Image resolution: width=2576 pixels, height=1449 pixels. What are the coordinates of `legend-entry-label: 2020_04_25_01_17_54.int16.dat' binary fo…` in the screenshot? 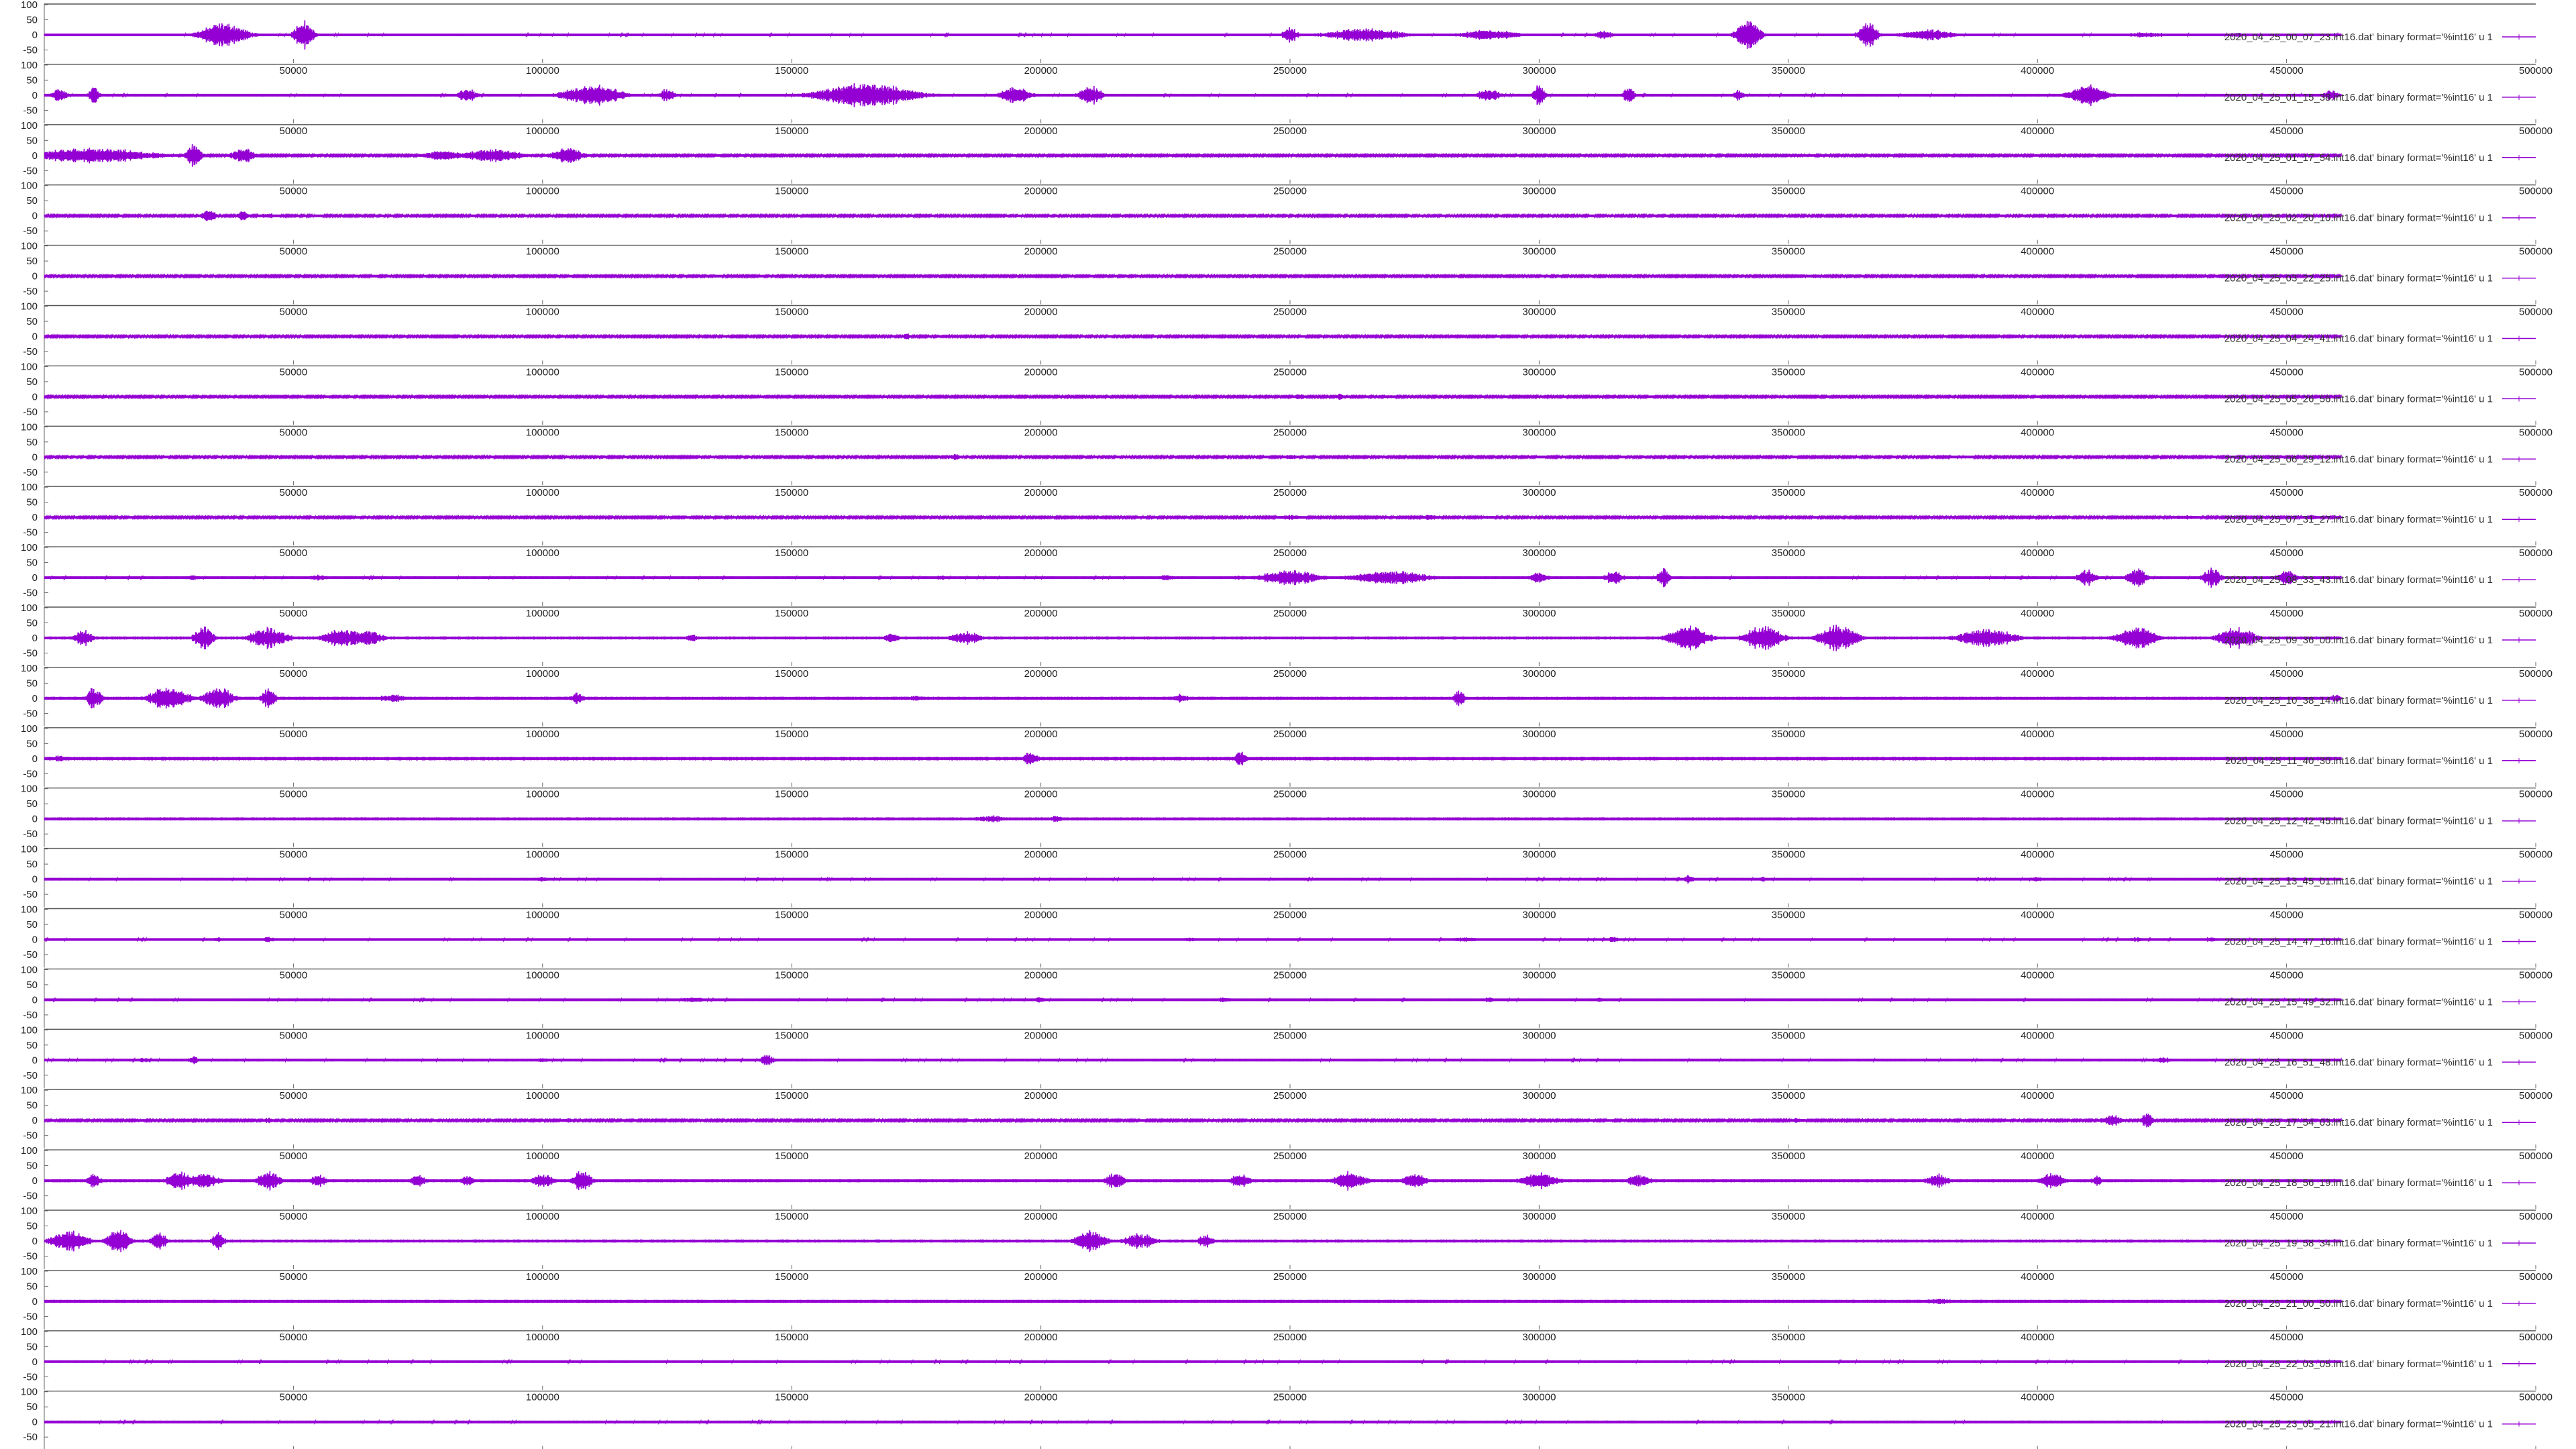 It's located at (2358, 158).